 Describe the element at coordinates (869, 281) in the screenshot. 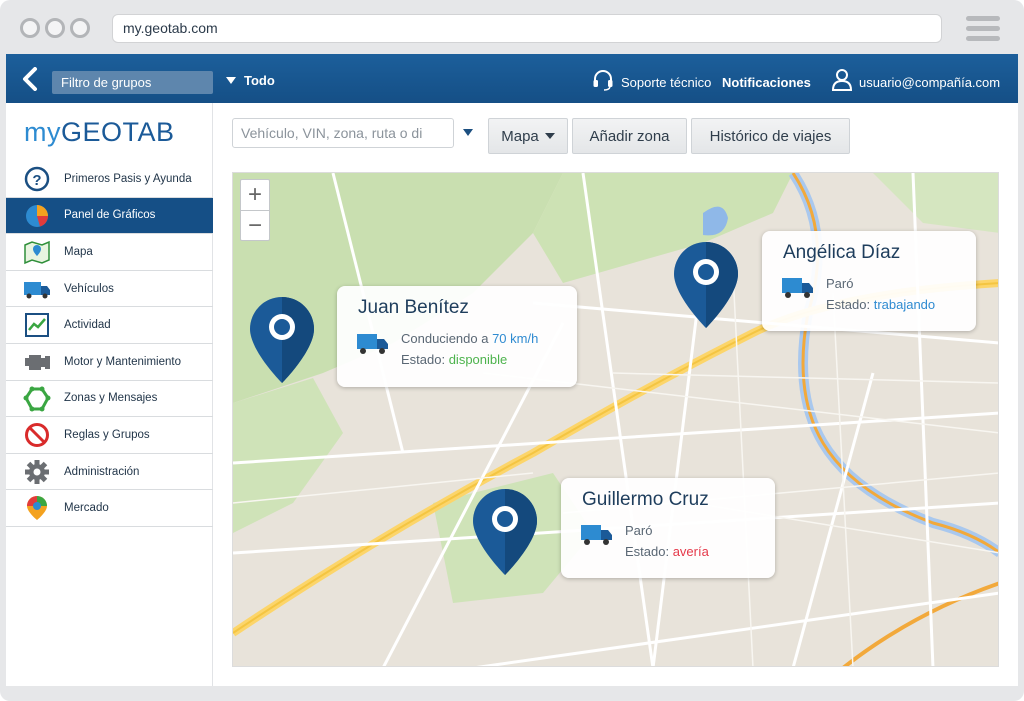

I see `driver-card: Angélica Díaz Paró Estado: trabajando` at that location.